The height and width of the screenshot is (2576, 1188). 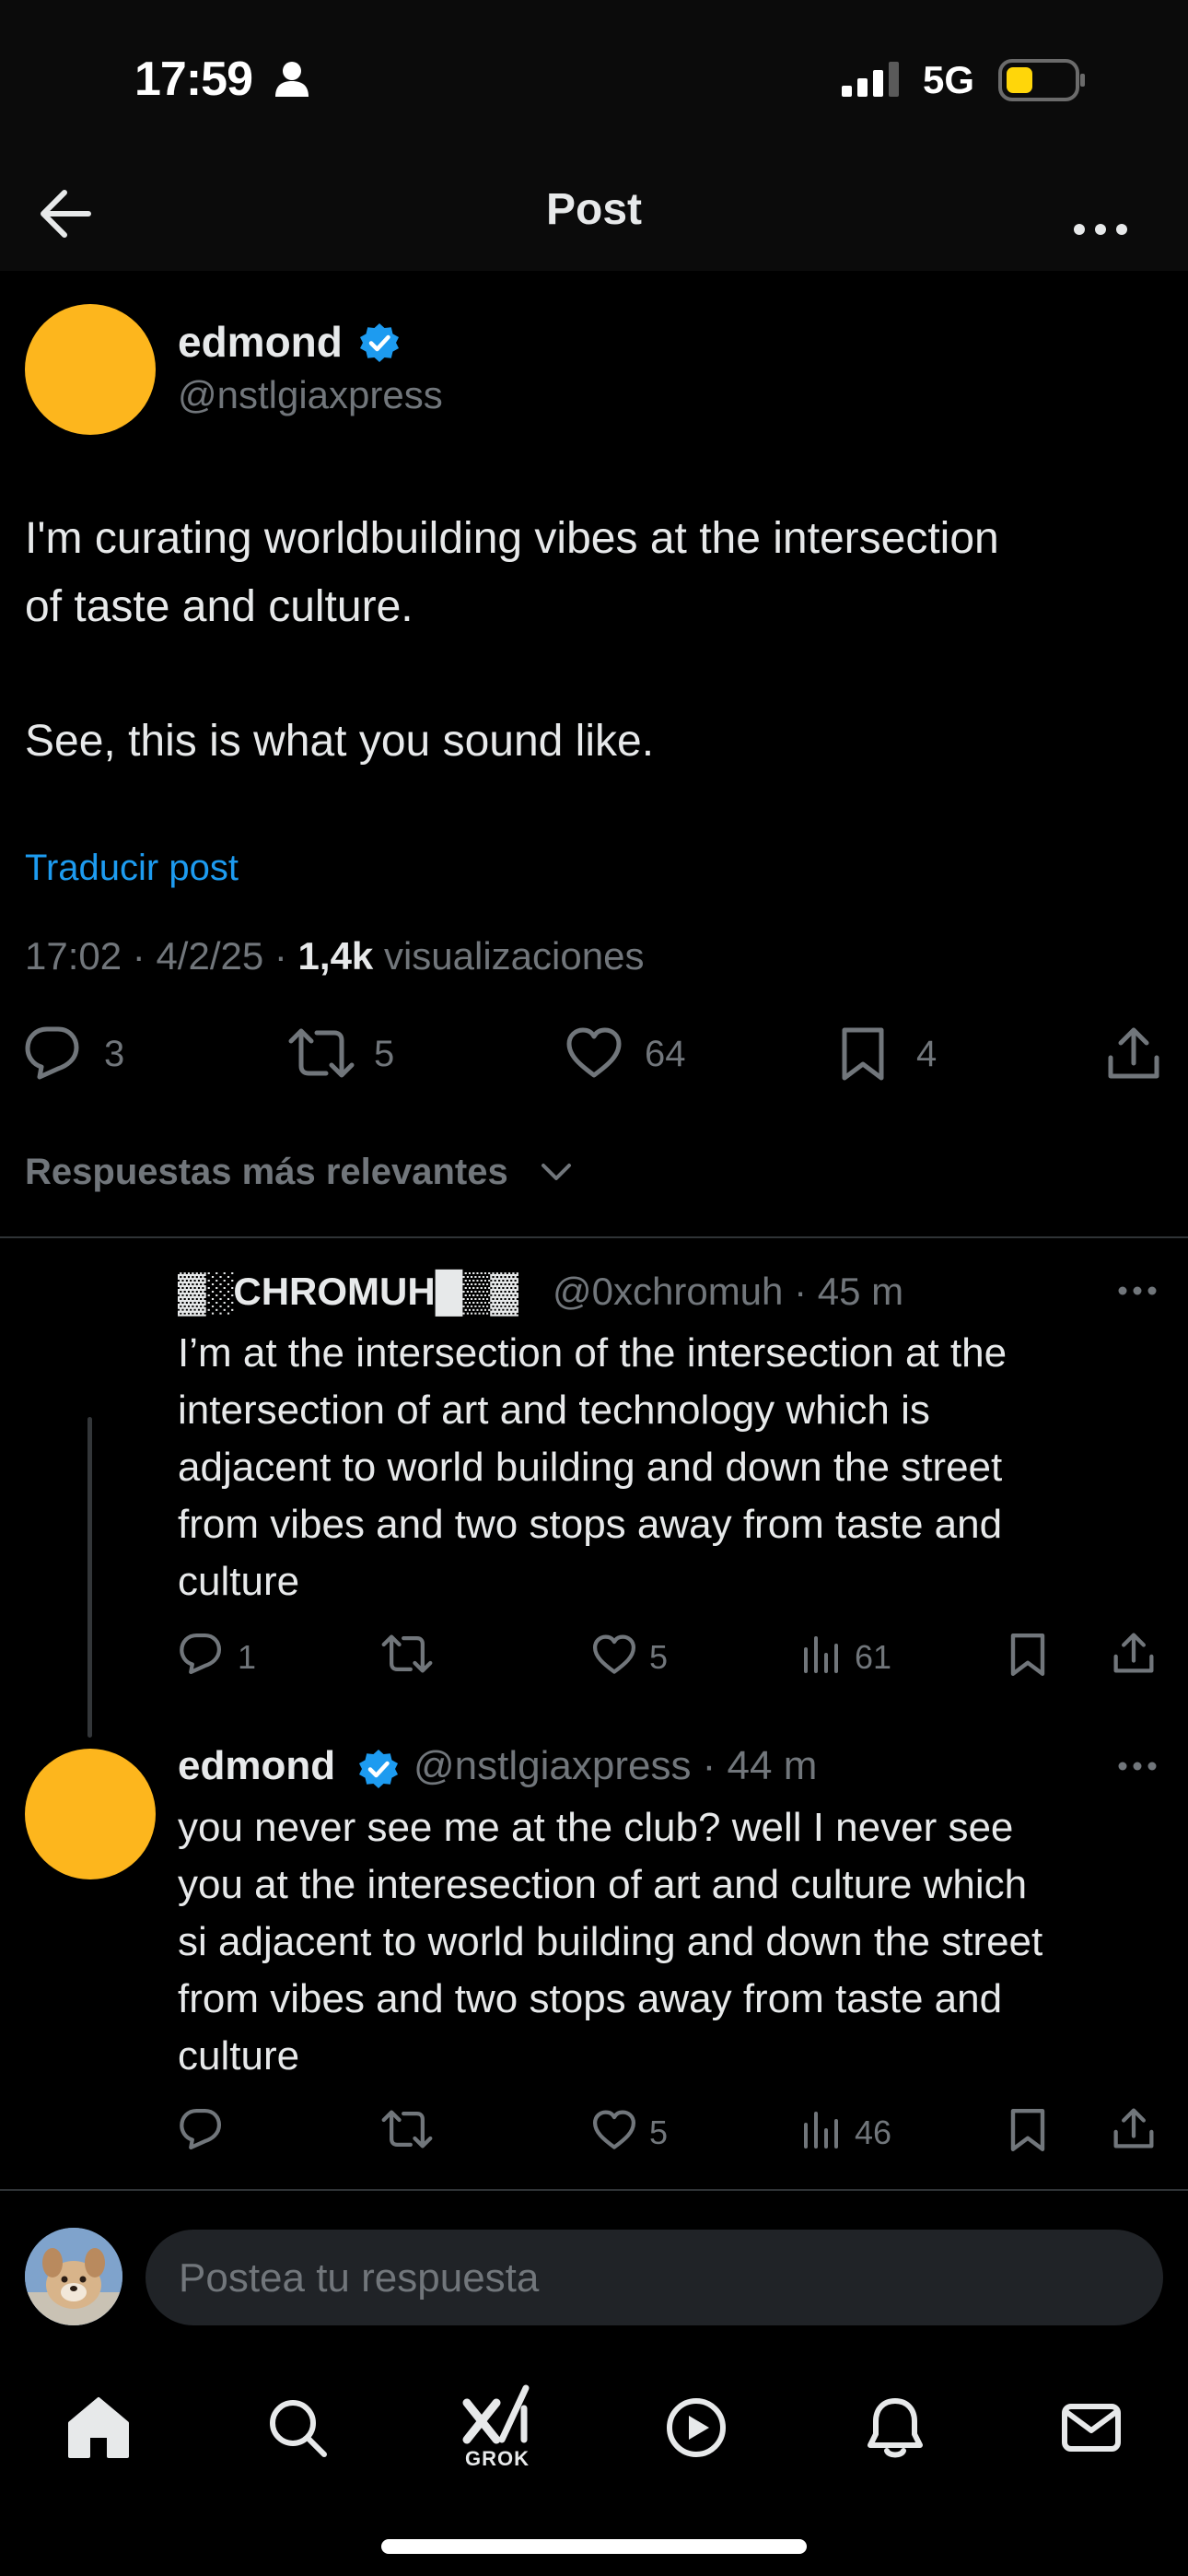 I want to click on home-icon, so click(x=98, y=2427).